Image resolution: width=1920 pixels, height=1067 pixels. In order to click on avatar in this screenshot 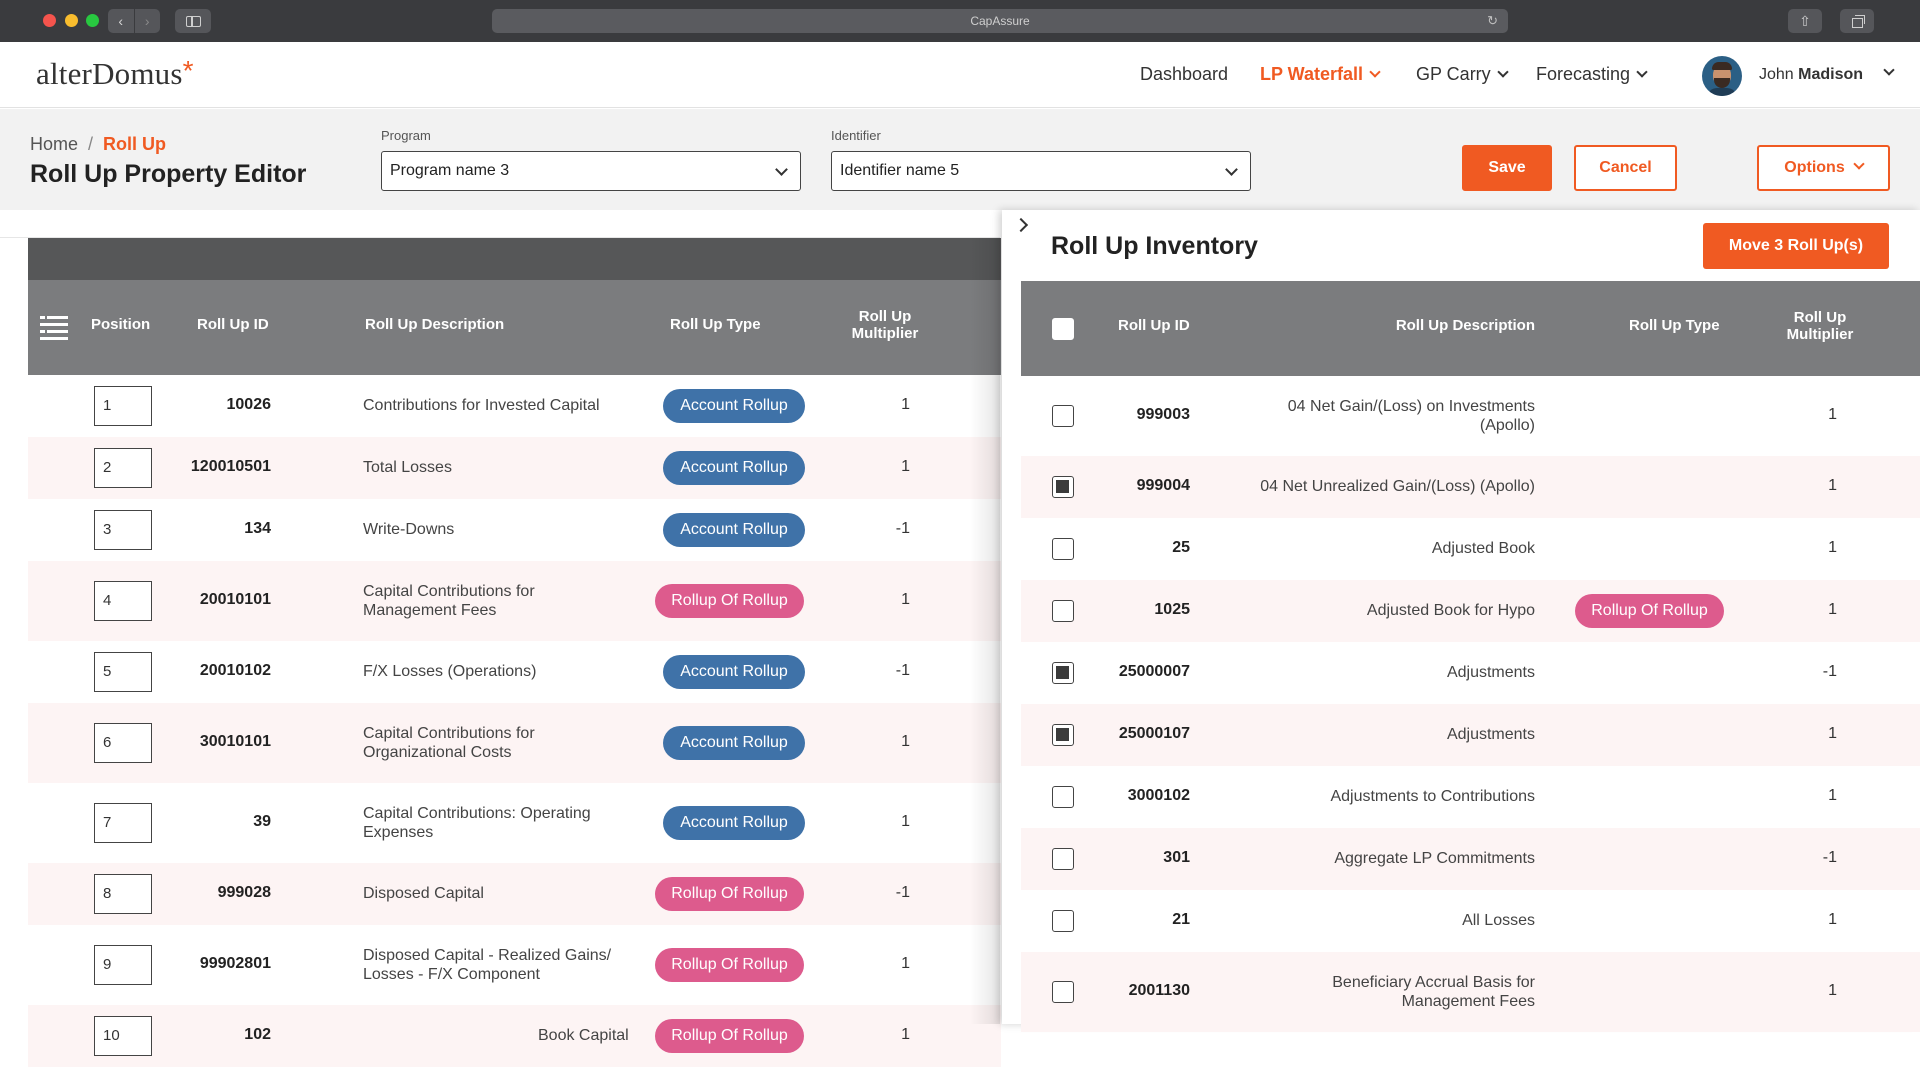, I will do `click(1722, 76)`.